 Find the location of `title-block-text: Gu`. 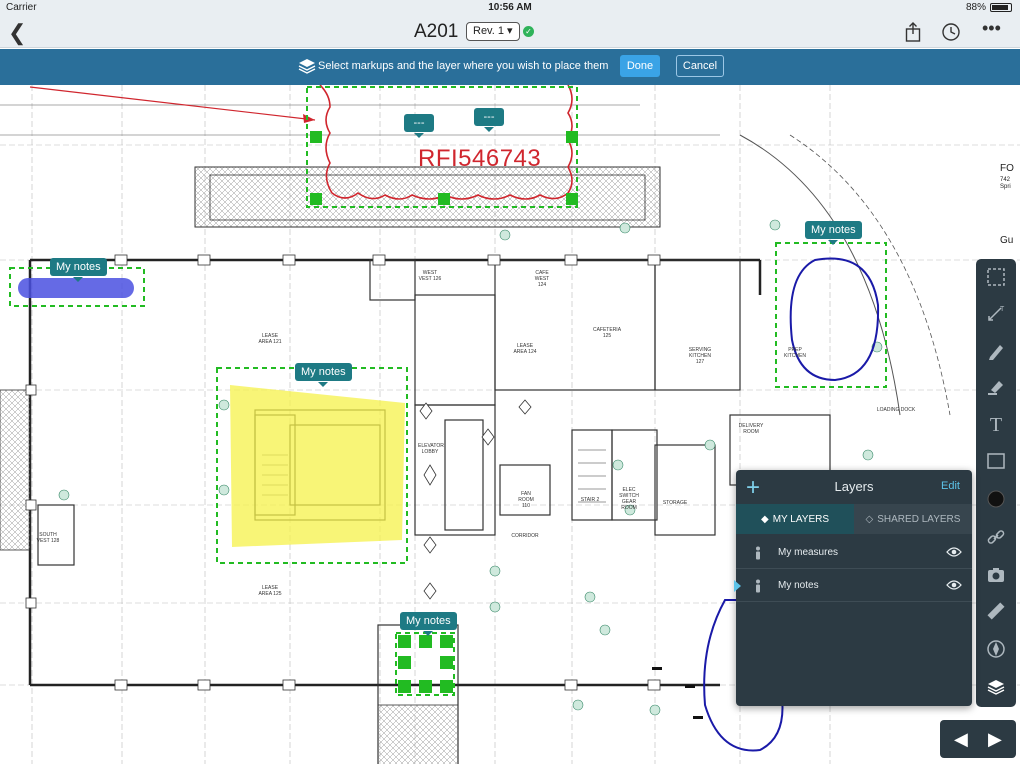

title-block-text: Gu is located at coordinates (1007, 240).